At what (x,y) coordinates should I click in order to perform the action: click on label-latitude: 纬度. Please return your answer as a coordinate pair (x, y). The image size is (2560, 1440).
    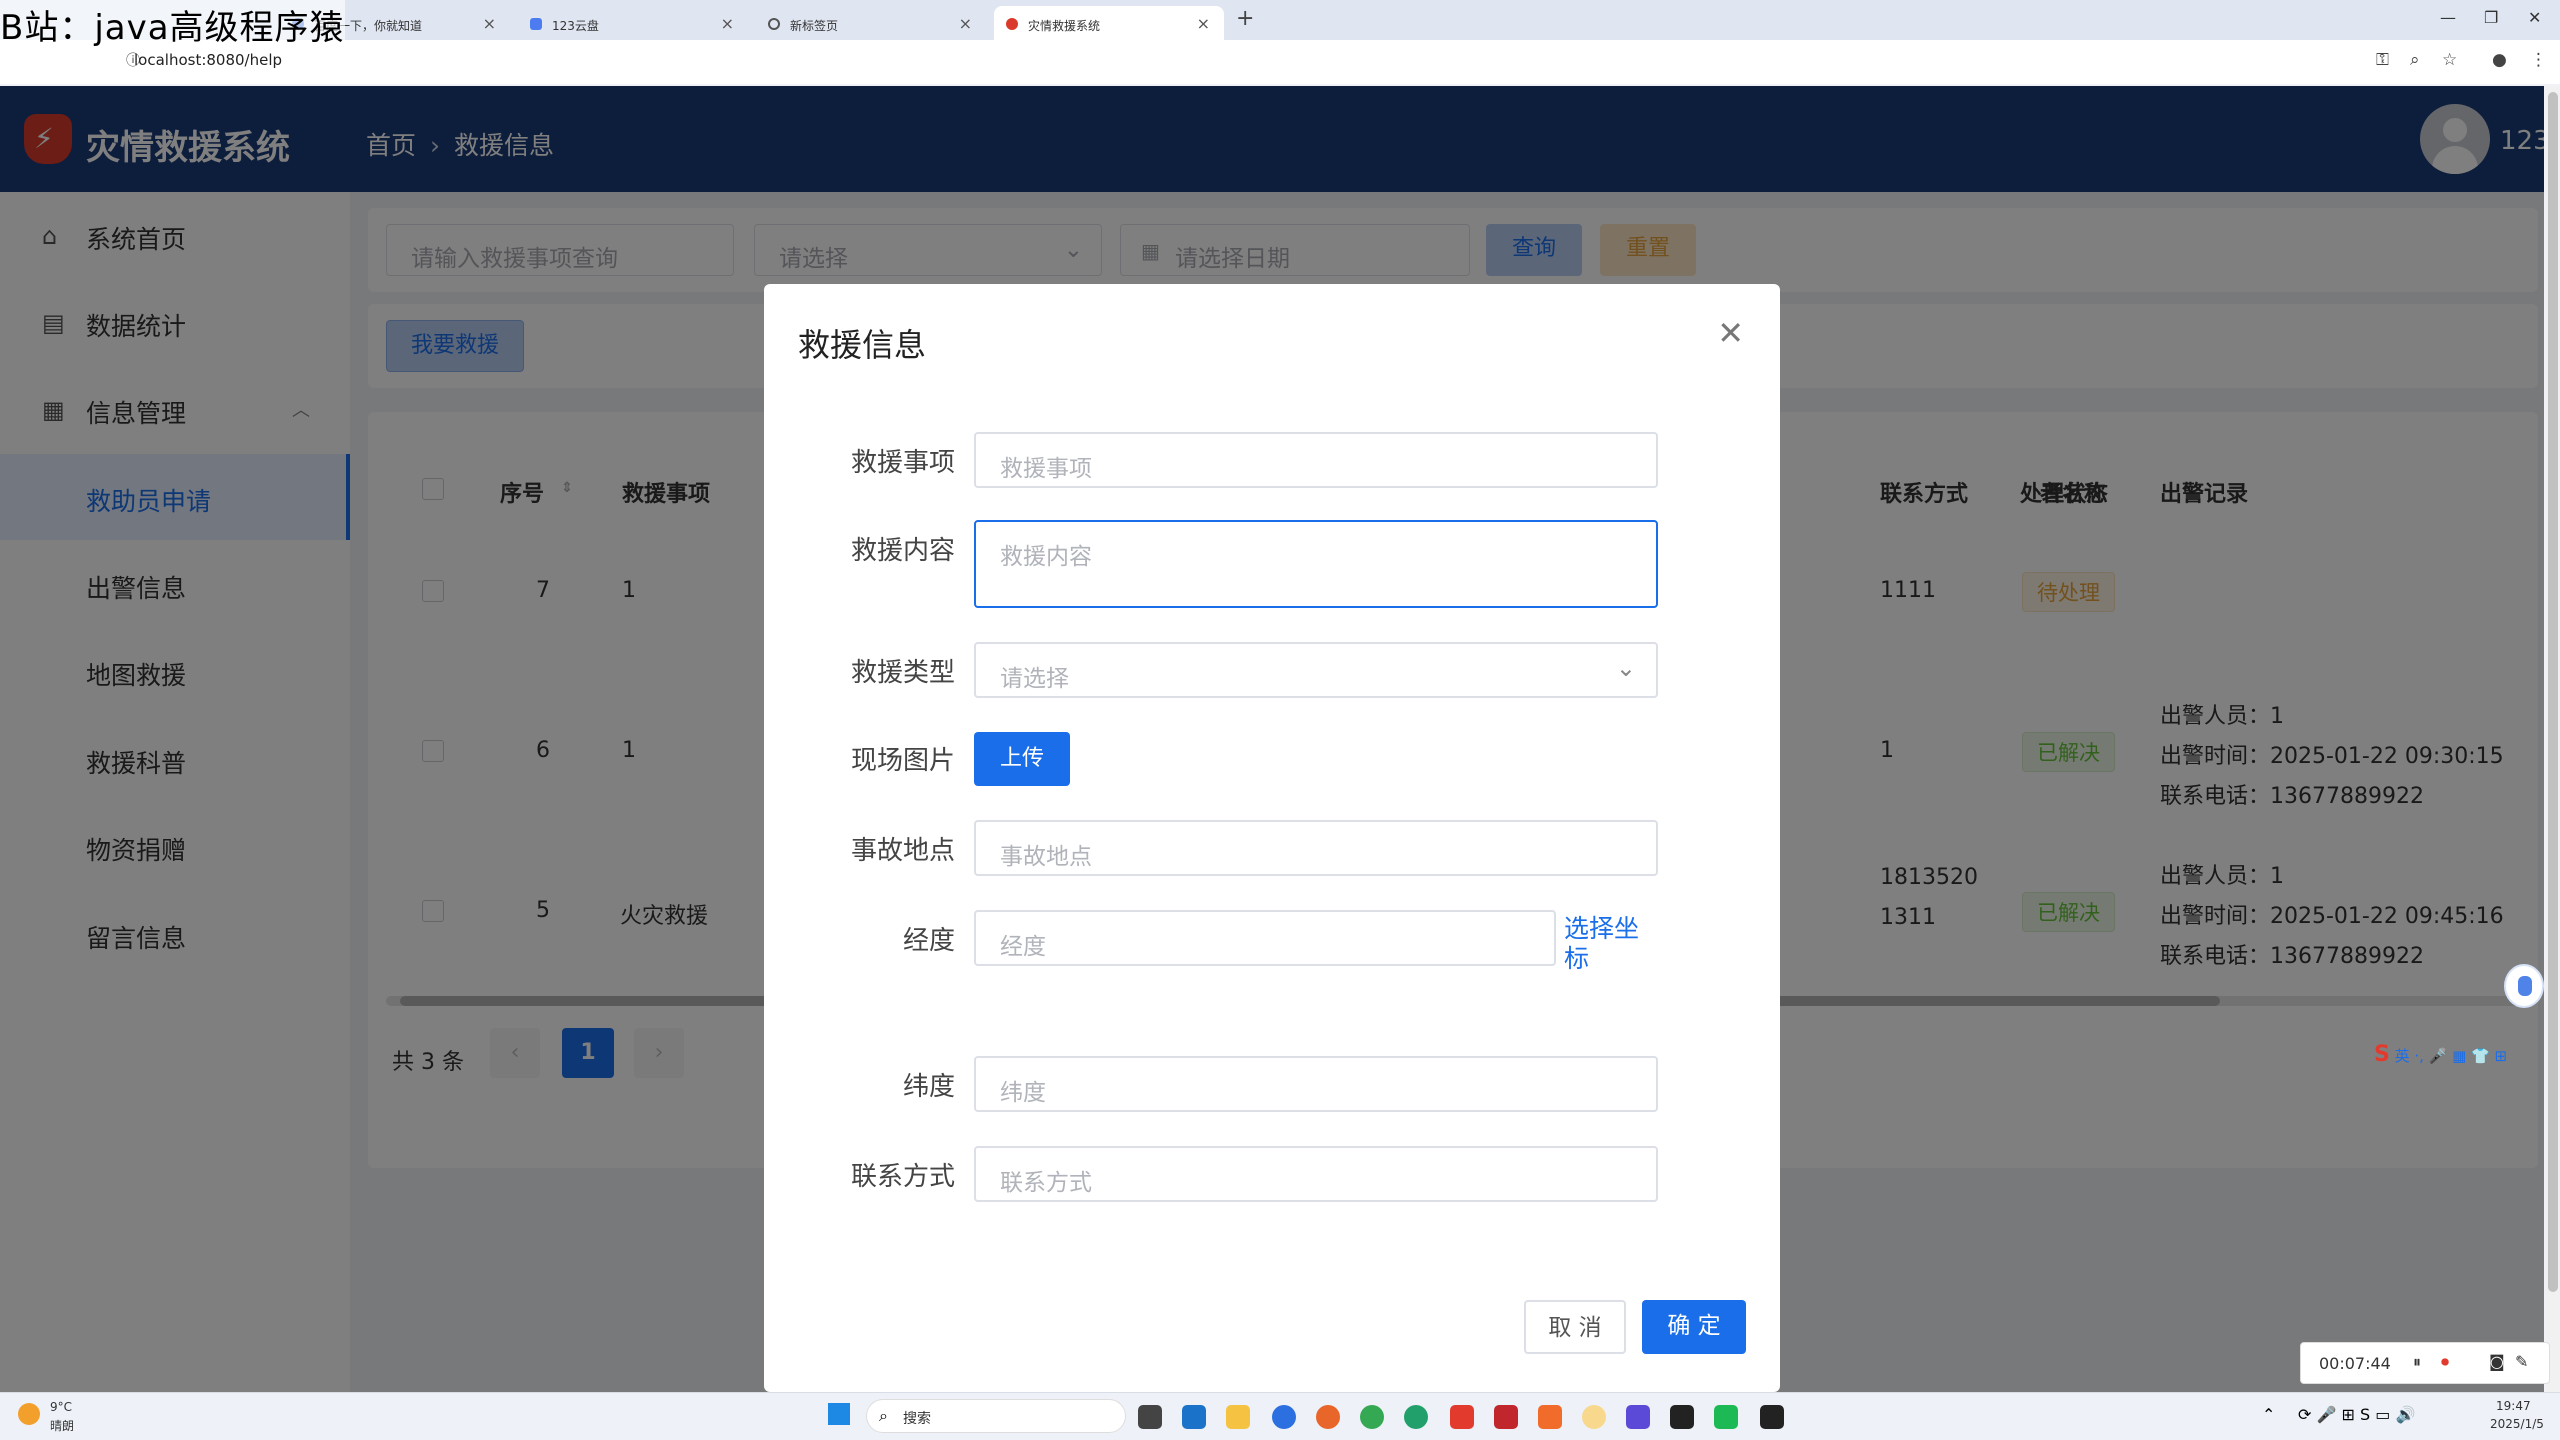
    Looking at the image, I should click on (928, 1087).